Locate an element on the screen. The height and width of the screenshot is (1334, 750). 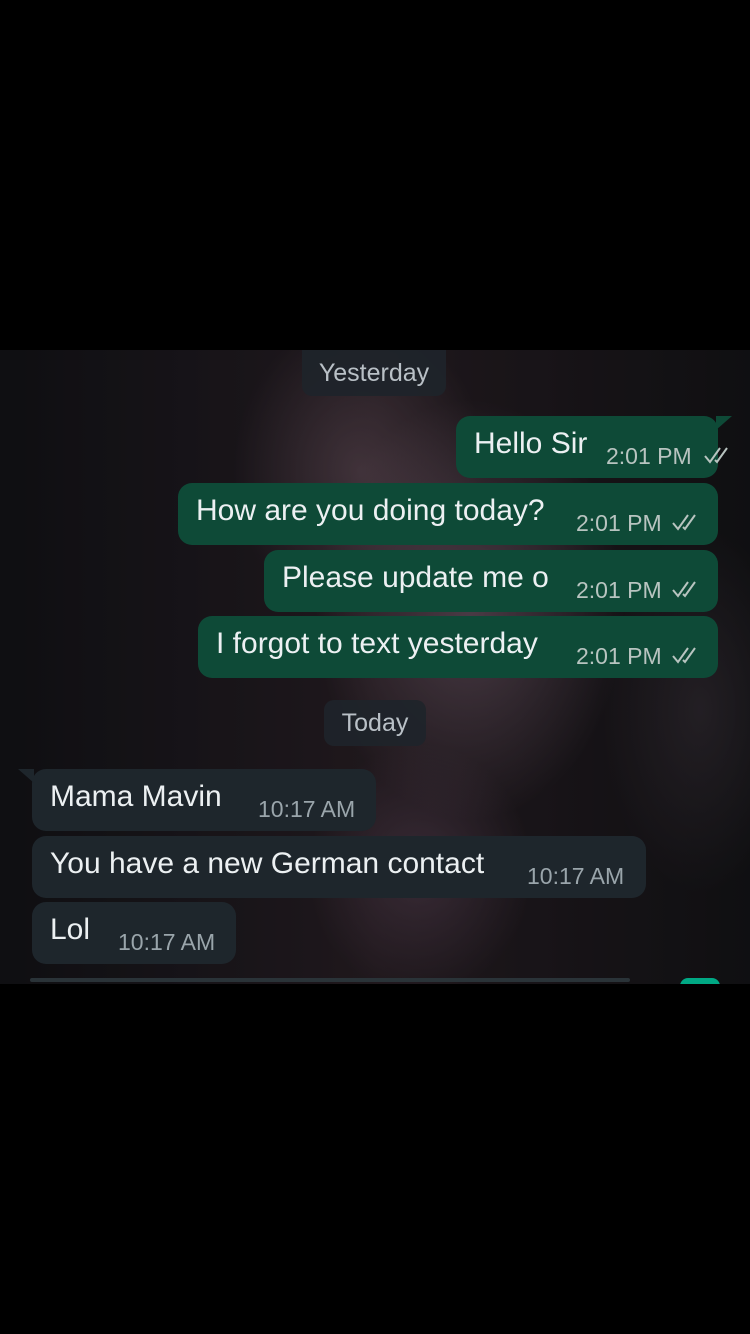
send-button-edge is located at coordinates (700, 981).